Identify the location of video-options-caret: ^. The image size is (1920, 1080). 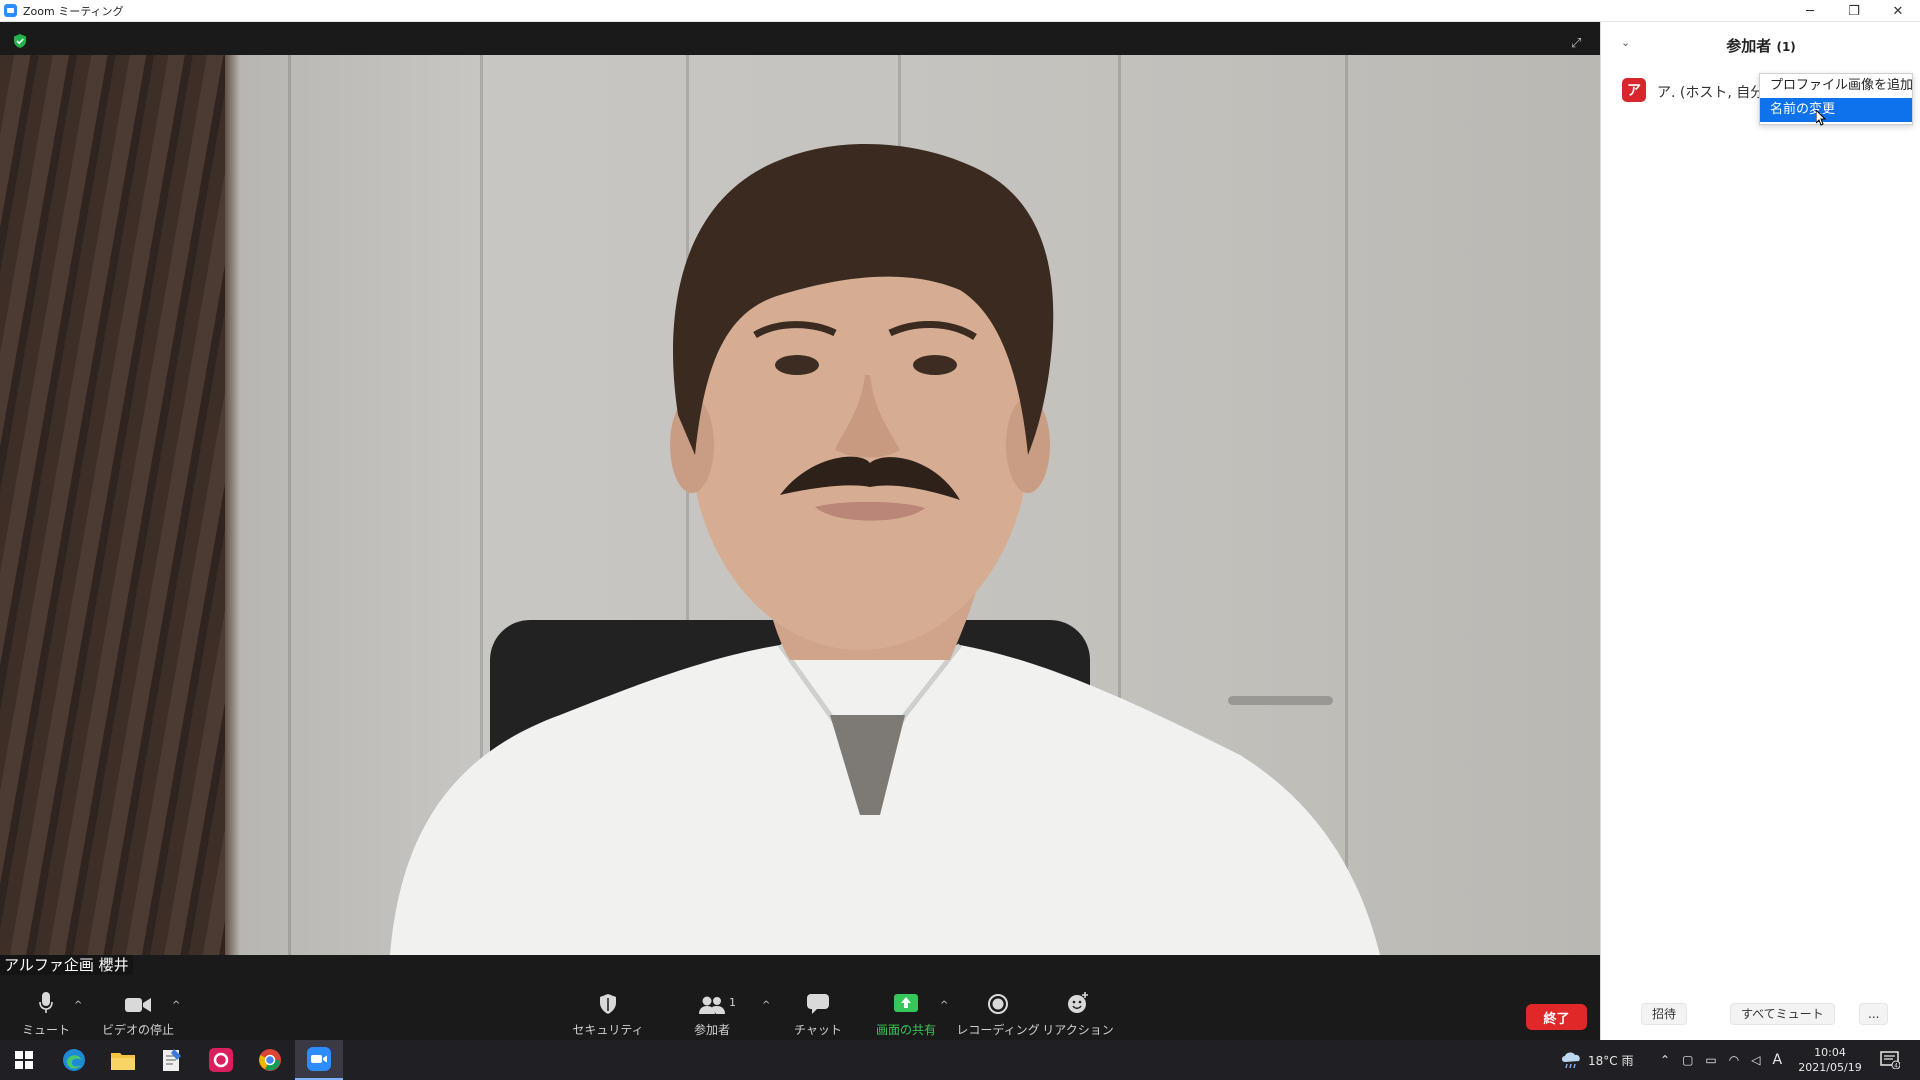
(176, 1005).